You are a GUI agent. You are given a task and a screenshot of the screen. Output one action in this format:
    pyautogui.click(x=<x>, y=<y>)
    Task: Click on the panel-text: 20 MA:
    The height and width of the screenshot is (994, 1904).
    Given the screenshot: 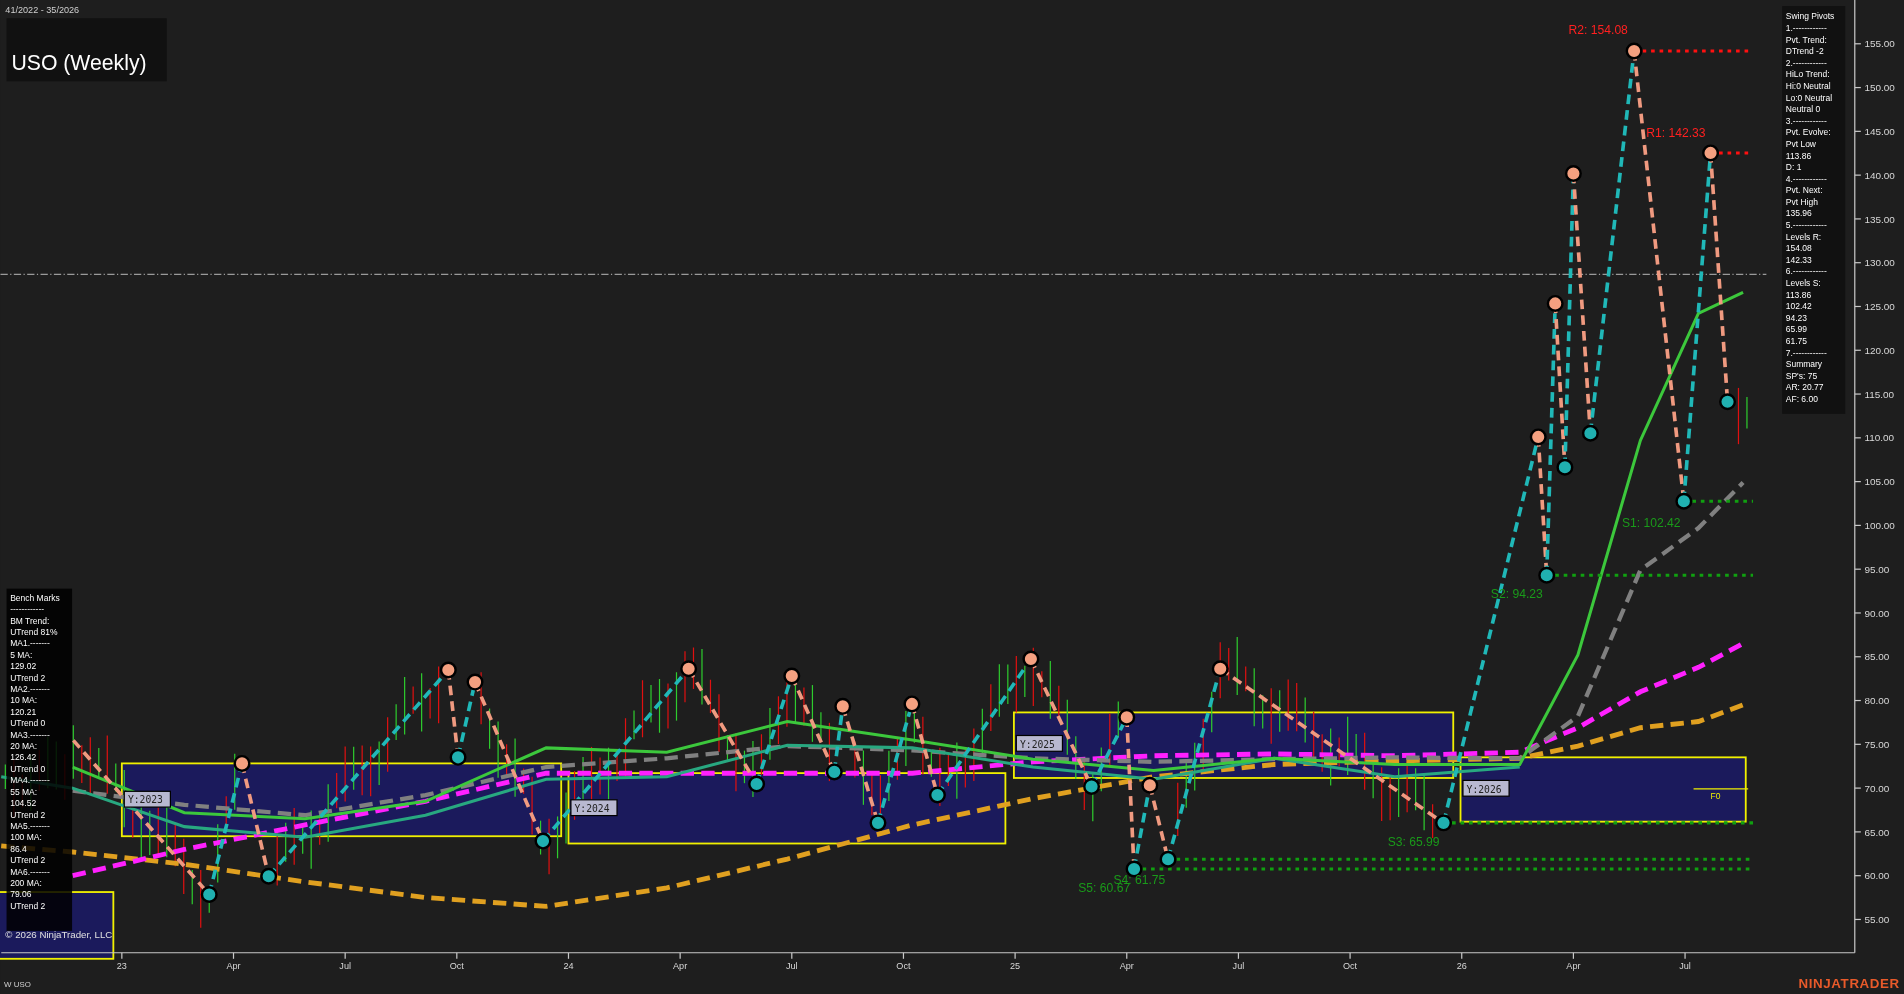 What is the action you would take?
    pyautogui.click(x=24, y=746)
    